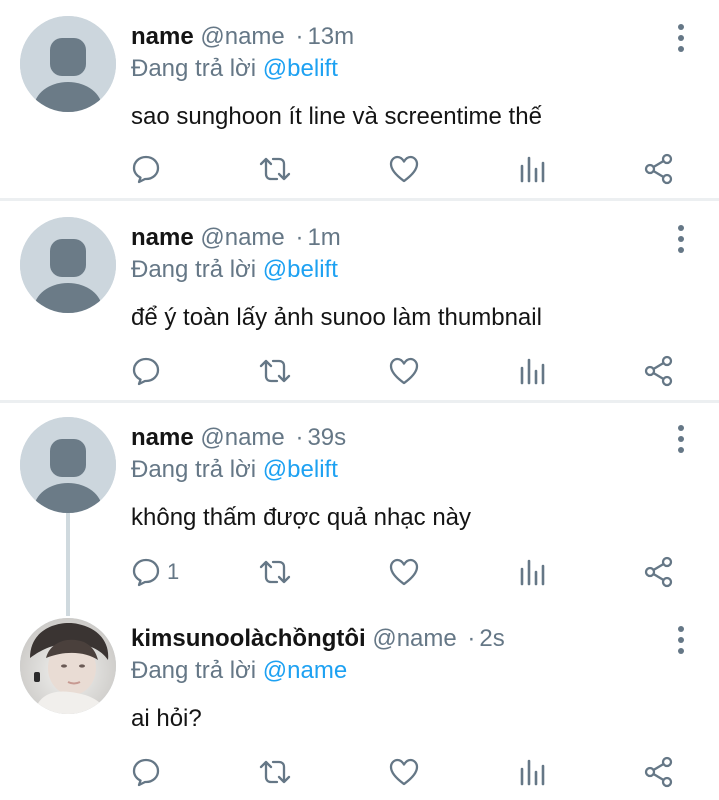 The height and width of the screenshot is (800, 719). I want to click on timestamp: 13m, so click(330, 36).